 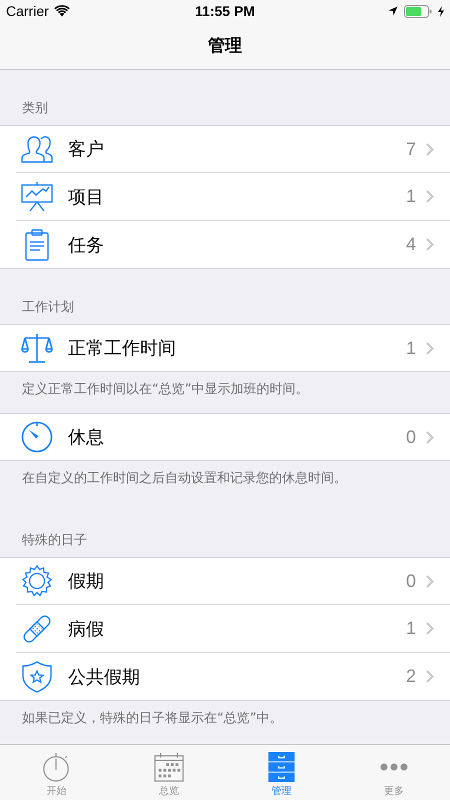 I want to click on section-footer: 在自定义的工作时间之后自动设置和记录您的休息时间。, so click(x=184, y=478).